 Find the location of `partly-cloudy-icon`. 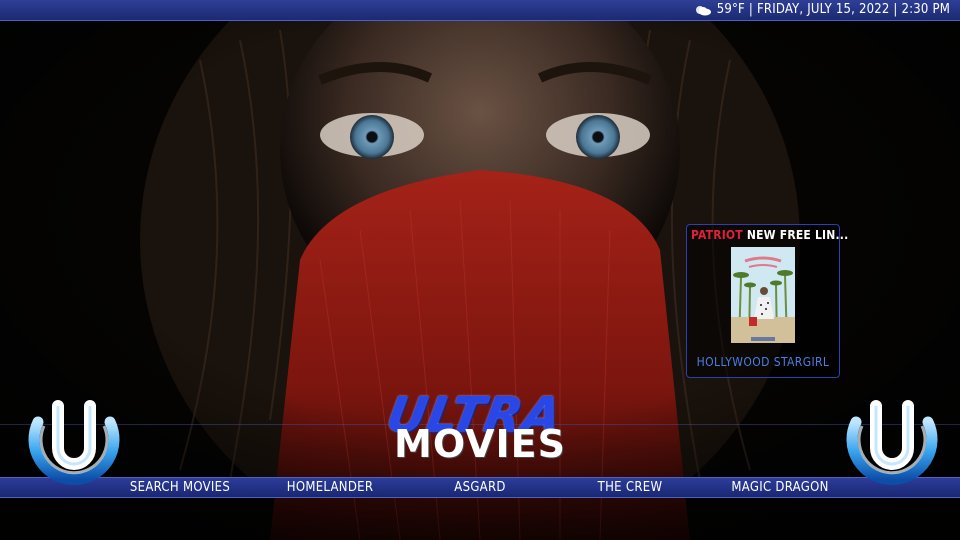

partly-cloudy-icon is located at coordinates (703, 10).